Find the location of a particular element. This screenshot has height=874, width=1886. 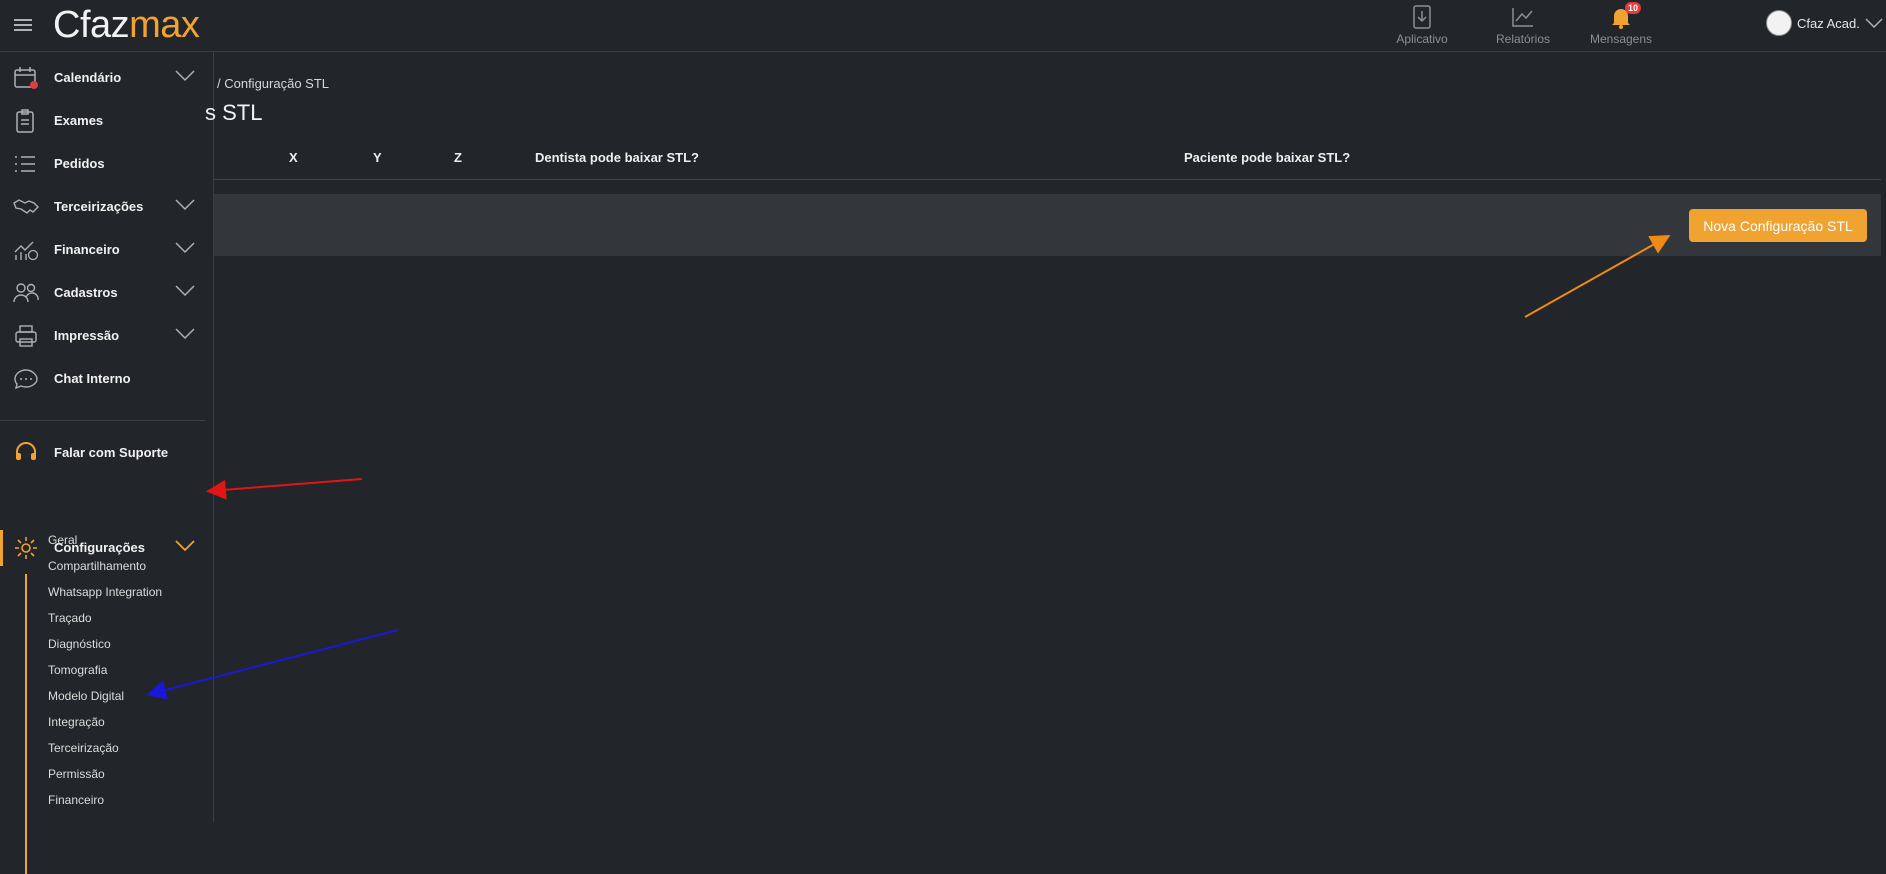

arrow-orange is located at coordinates (1597, 276).